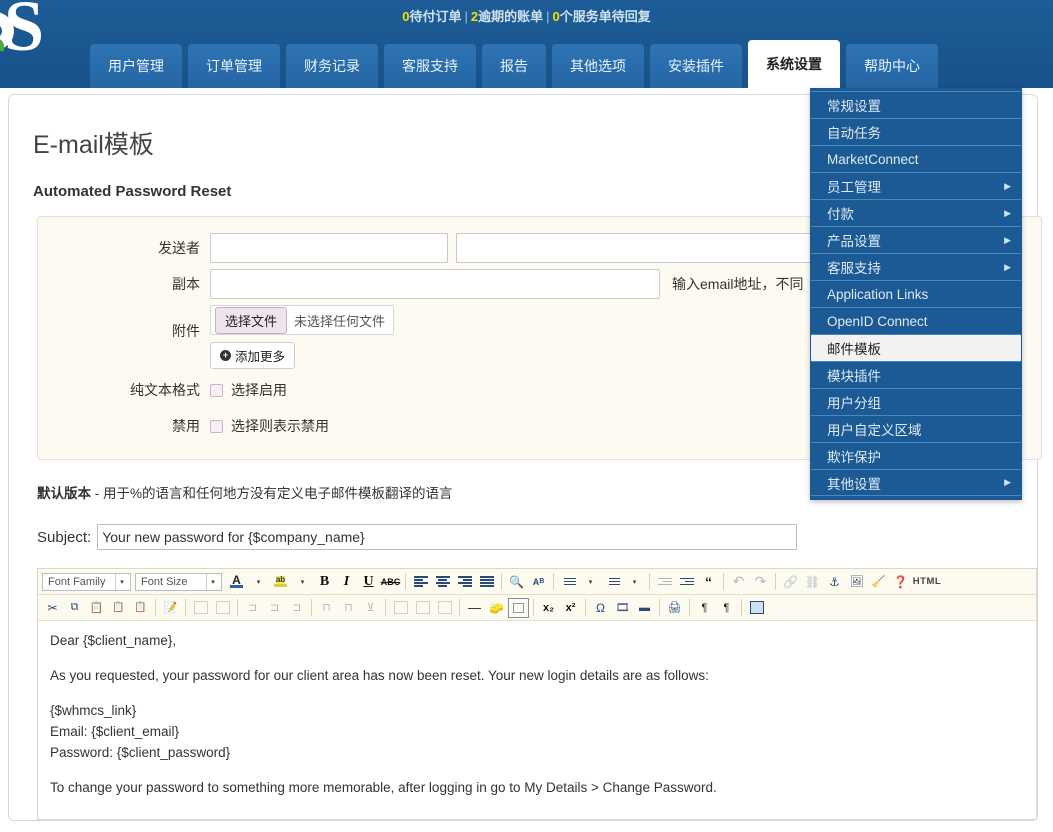  I want to click on table-icon, so click(200, 608).